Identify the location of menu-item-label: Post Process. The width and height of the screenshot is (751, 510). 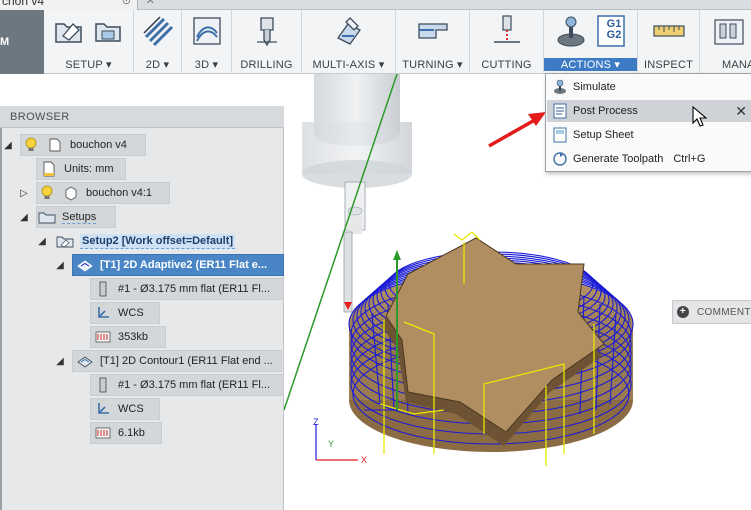
(605, 111).